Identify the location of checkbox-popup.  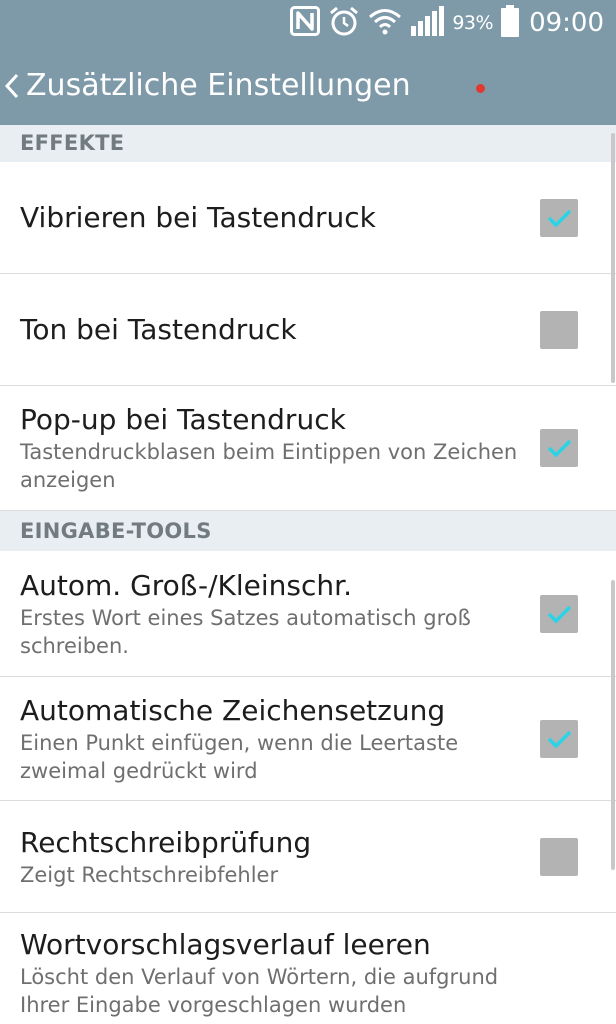
(559, 448).